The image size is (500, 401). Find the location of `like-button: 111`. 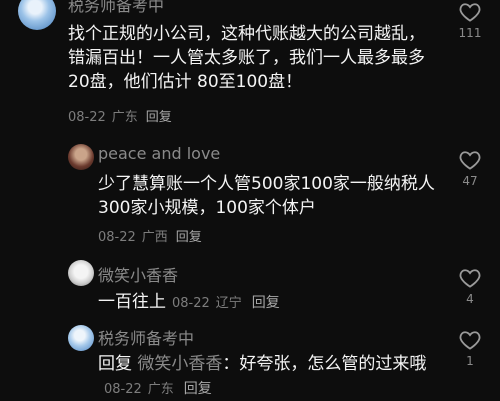

like-button: 111 is located at coordinates (470, 21).